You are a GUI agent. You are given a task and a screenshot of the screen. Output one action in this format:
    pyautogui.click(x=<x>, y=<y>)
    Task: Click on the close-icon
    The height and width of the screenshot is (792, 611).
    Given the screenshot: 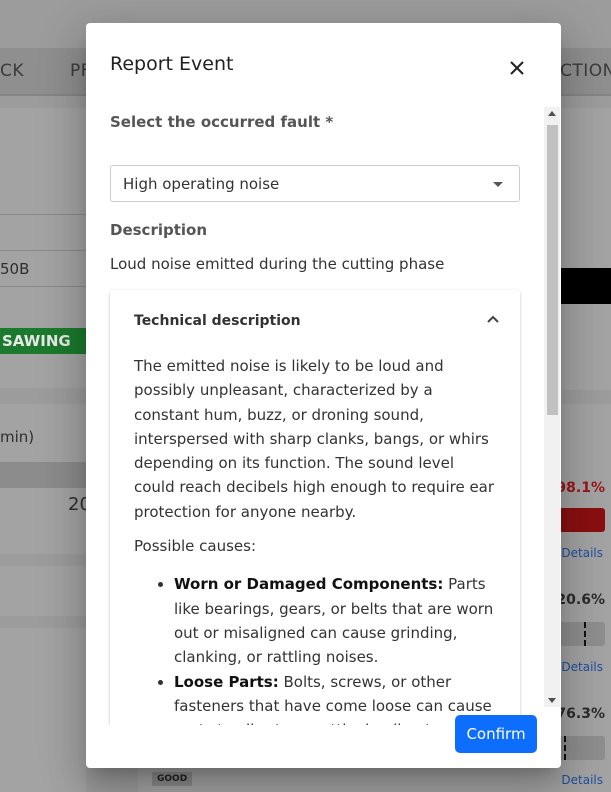 What is the action you would take?
    pyautogui.click(x=517, y=68)
    